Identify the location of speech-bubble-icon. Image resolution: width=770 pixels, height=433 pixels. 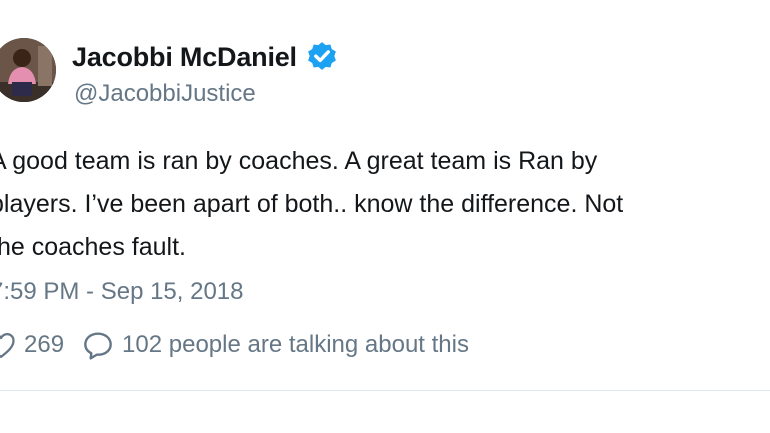
(98, 346).